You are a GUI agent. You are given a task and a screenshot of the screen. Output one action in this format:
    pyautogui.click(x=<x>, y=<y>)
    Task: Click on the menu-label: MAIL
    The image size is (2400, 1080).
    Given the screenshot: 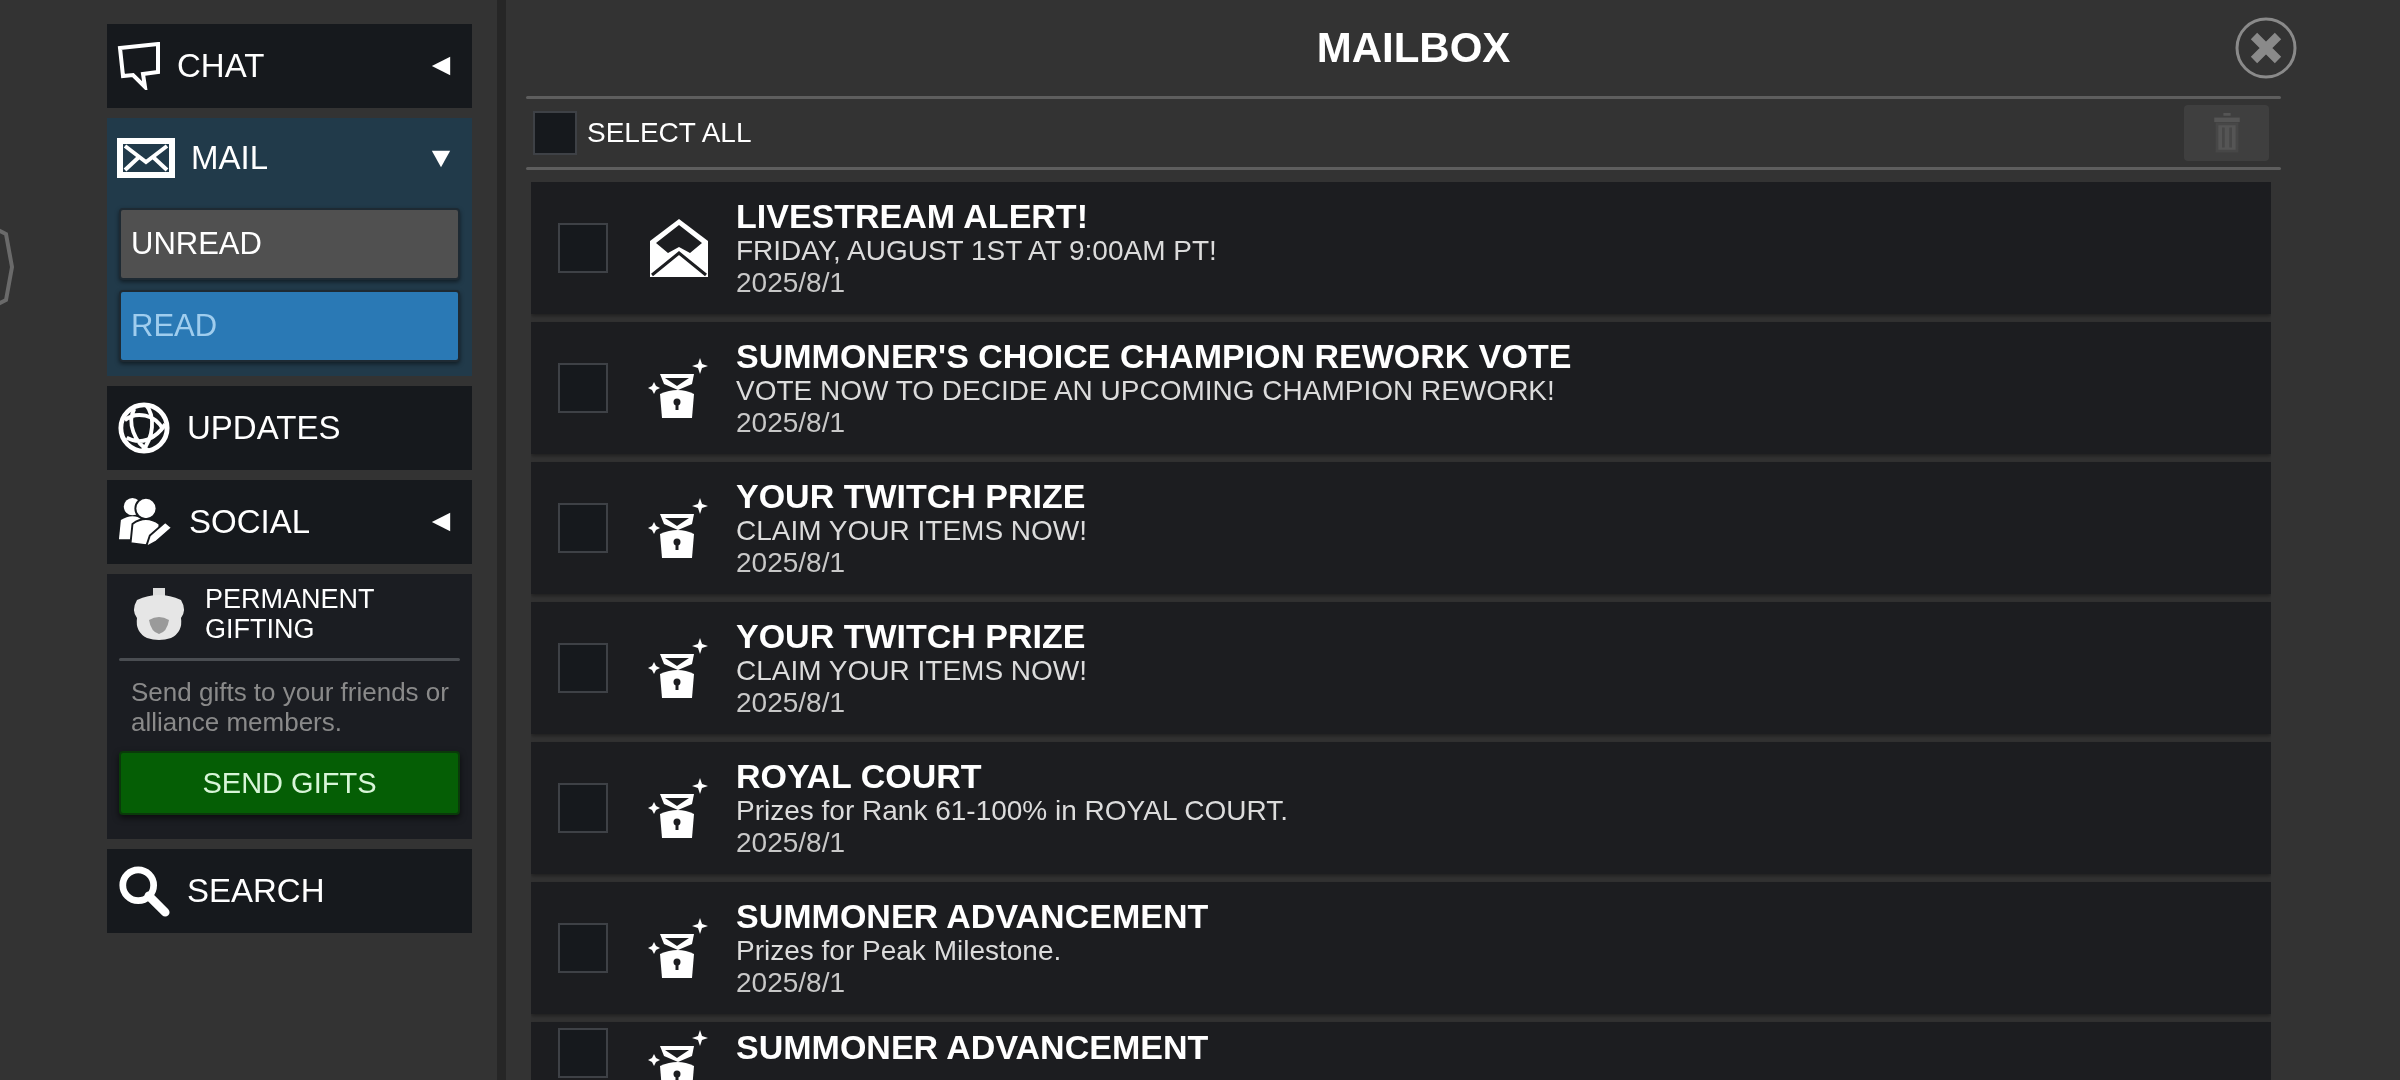 What is the action you would take?
    pyautogui.click(x=230, y=158)
    